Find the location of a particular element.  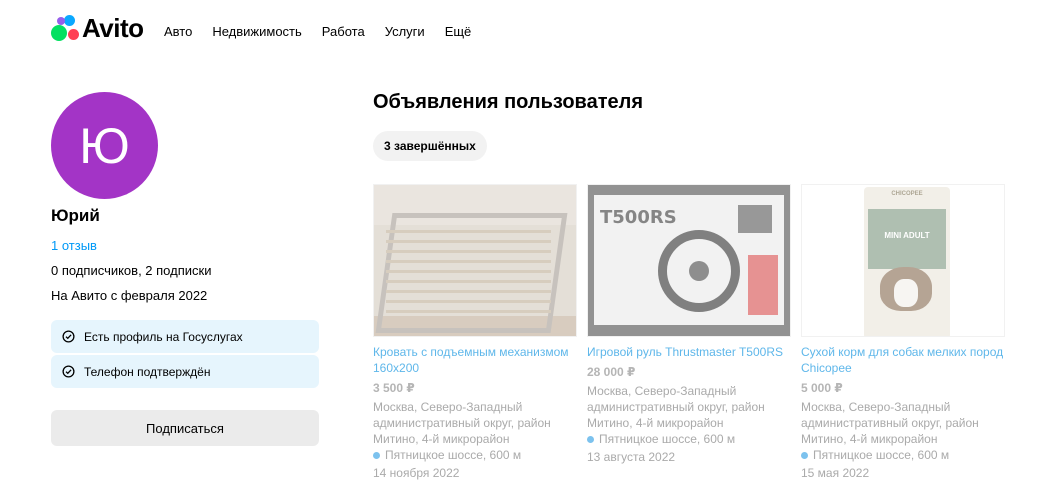

filter-chip-completed: 3 завершённых is located at coordinates (430, 146).